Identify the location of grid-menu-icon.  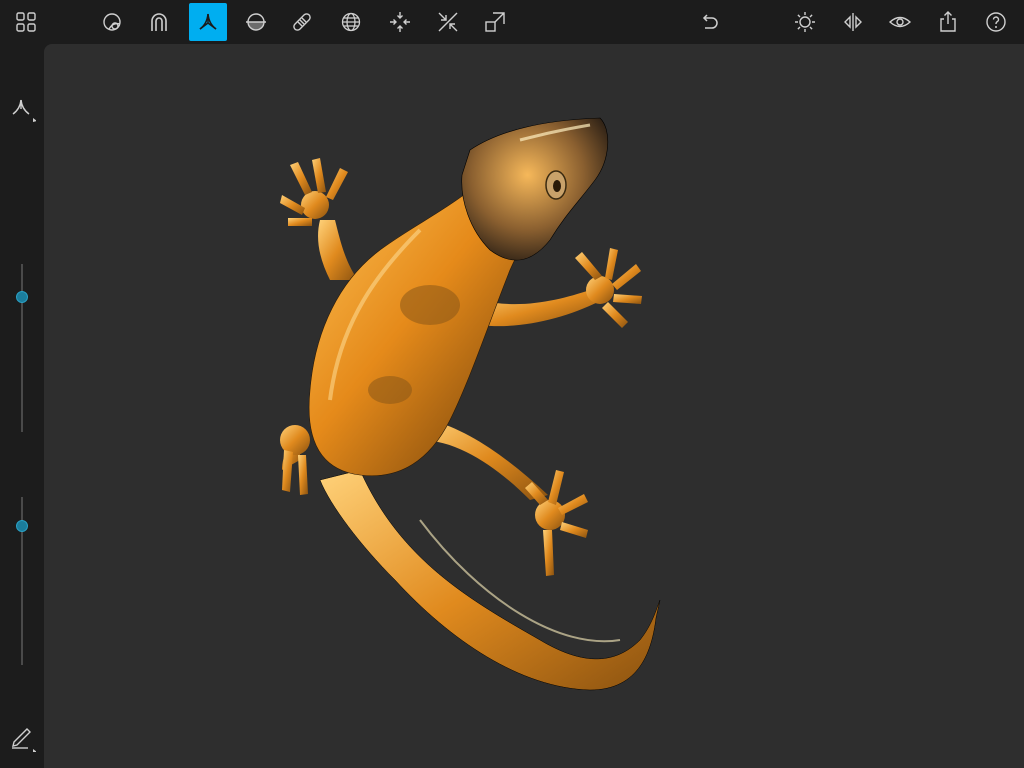
(26, 22).